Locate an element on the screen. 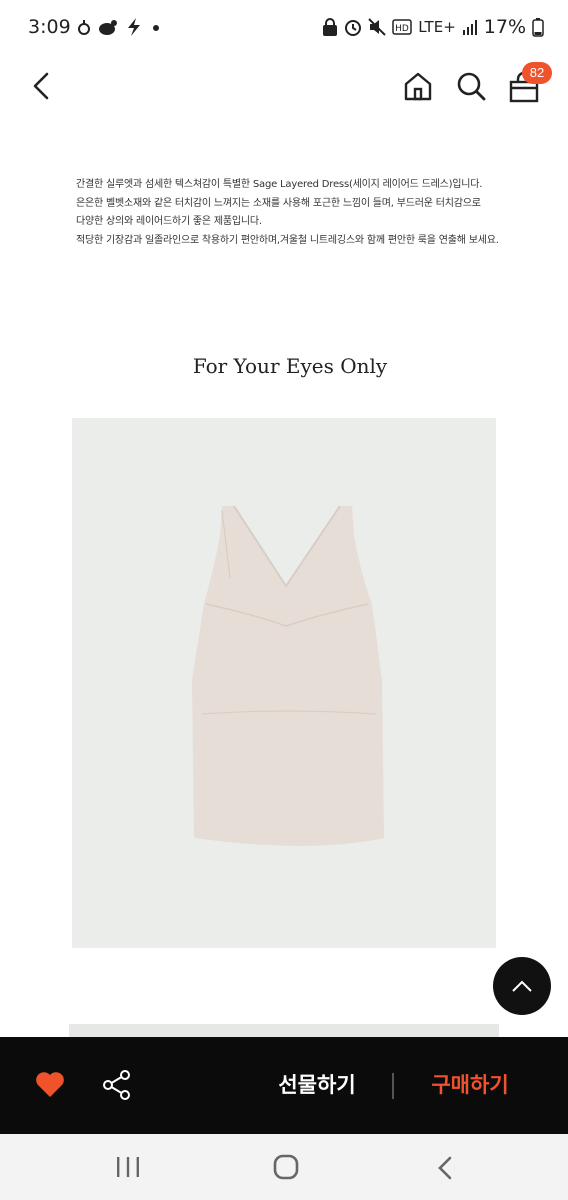 This screenshot has height=1200, width=568. home-nav-icon is located at coordinates (286, 1167).